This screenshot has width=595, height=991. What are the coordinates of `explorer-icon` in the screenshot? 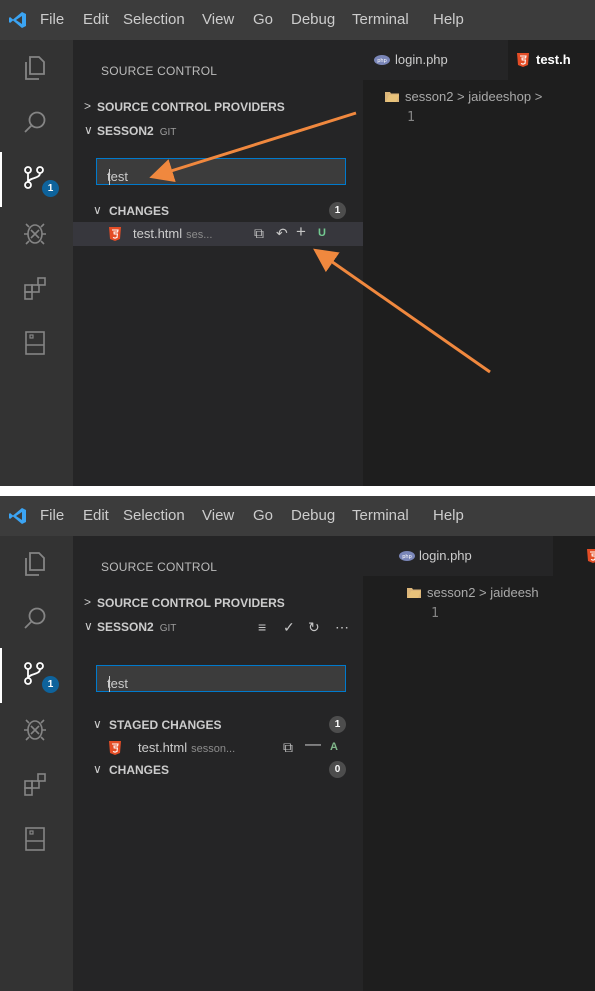 It's located at (35, 564).